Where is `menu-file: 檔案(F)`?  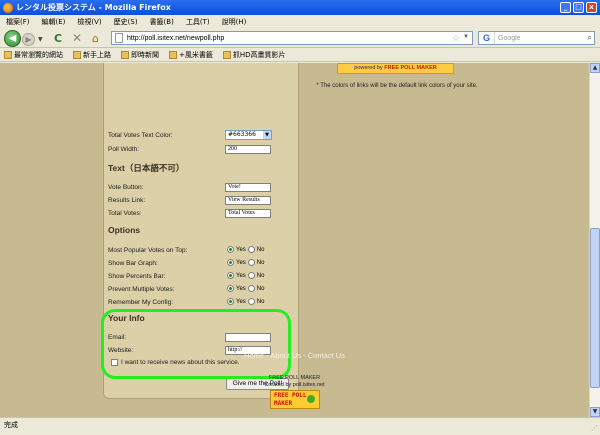
menu-file: 檔案(F) is located at coordinates (18, 22).